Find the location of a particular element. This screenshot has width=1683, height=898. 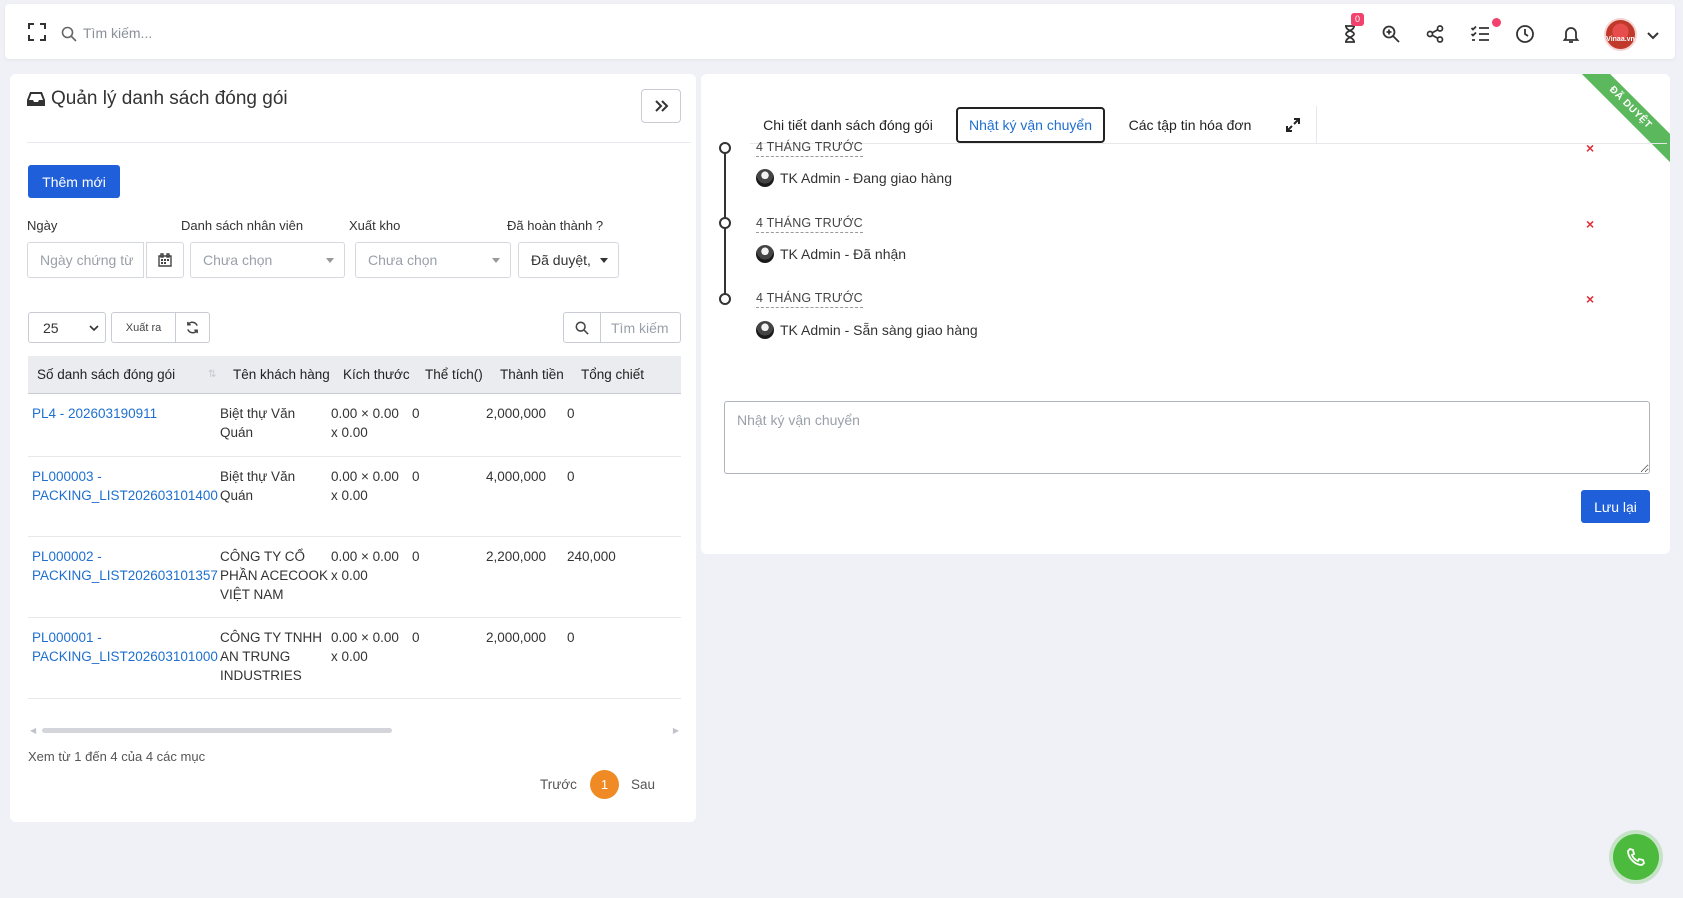

search-zoom-icon is located at coordinates (1391, 34).